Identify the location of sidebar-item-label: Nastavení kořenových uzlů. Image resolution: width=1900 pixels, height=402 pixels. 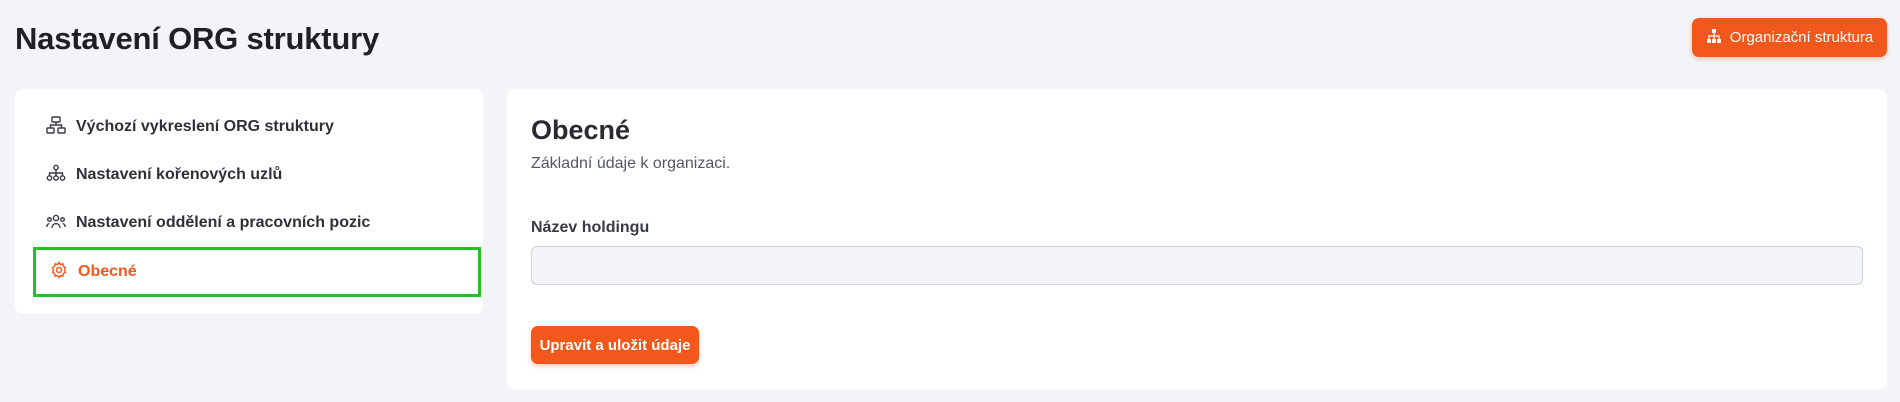
(179, 174).